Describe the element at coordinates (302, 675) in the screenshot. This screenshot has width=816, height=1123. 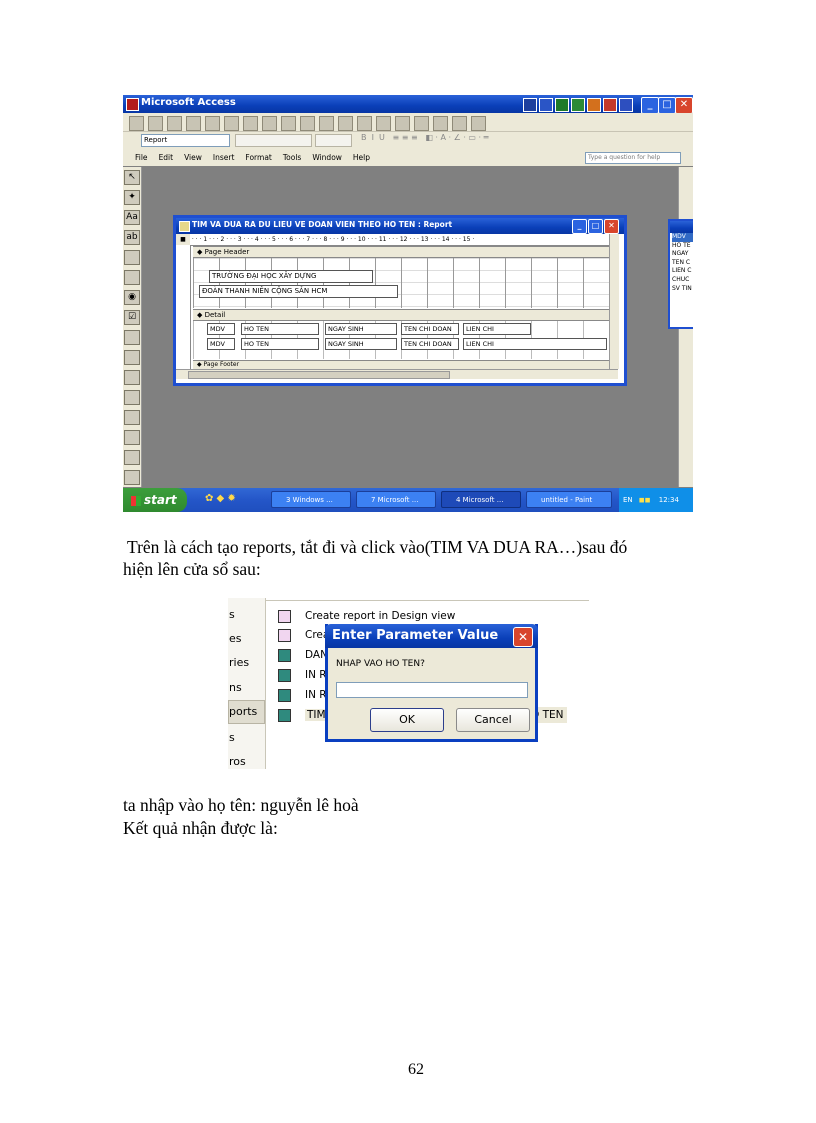
I see `report-item-in-1: IN R` at that location.